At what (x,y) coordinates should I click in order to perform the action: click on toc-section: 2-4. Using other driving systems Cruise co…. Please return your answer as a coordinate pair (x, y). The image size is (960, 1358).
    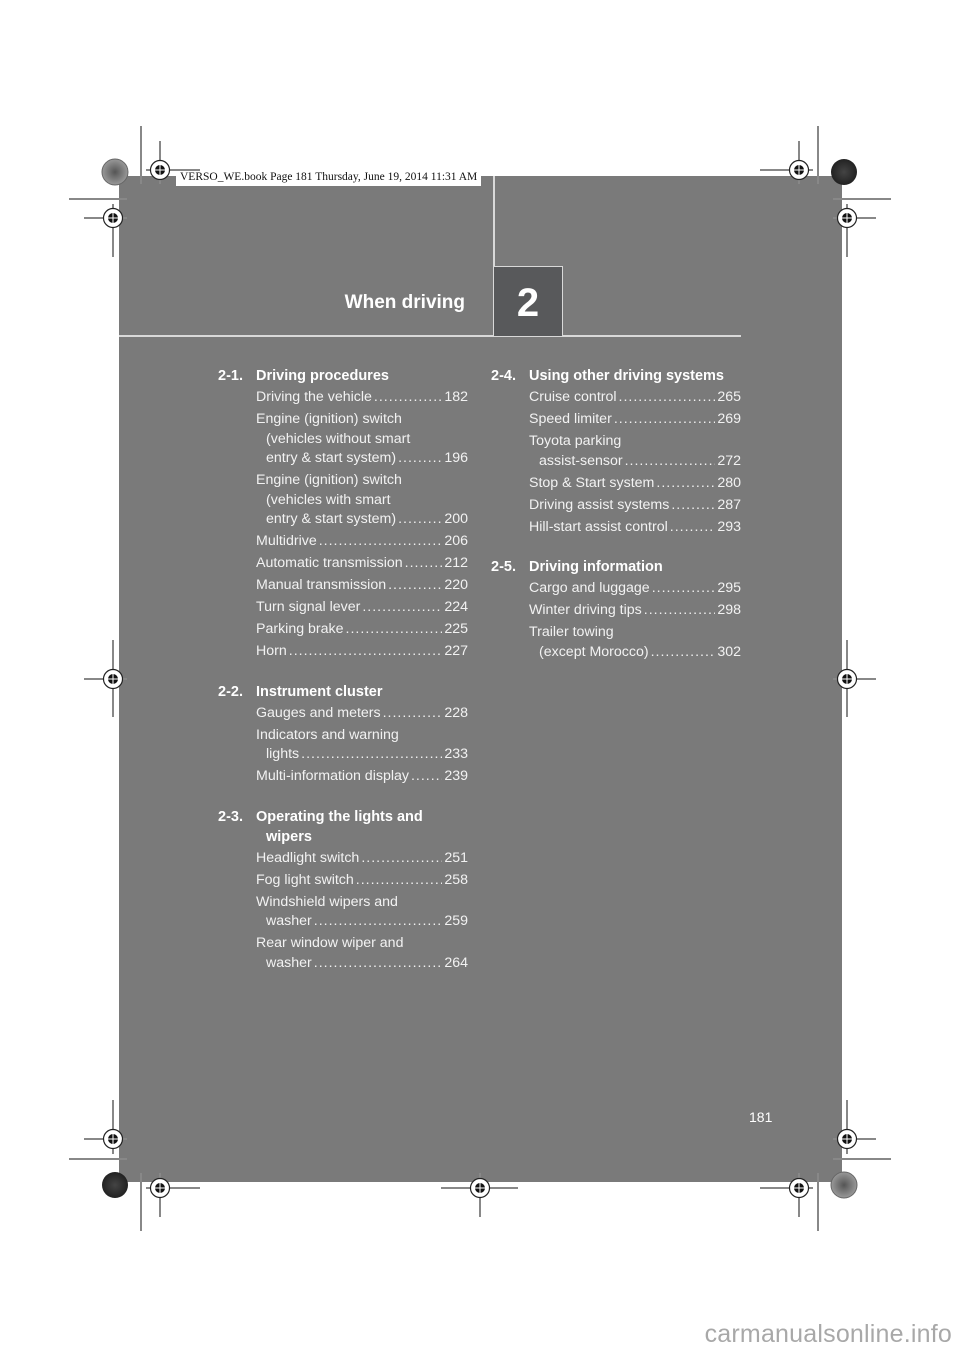
    Looking at the image, I should click on (616, 451).